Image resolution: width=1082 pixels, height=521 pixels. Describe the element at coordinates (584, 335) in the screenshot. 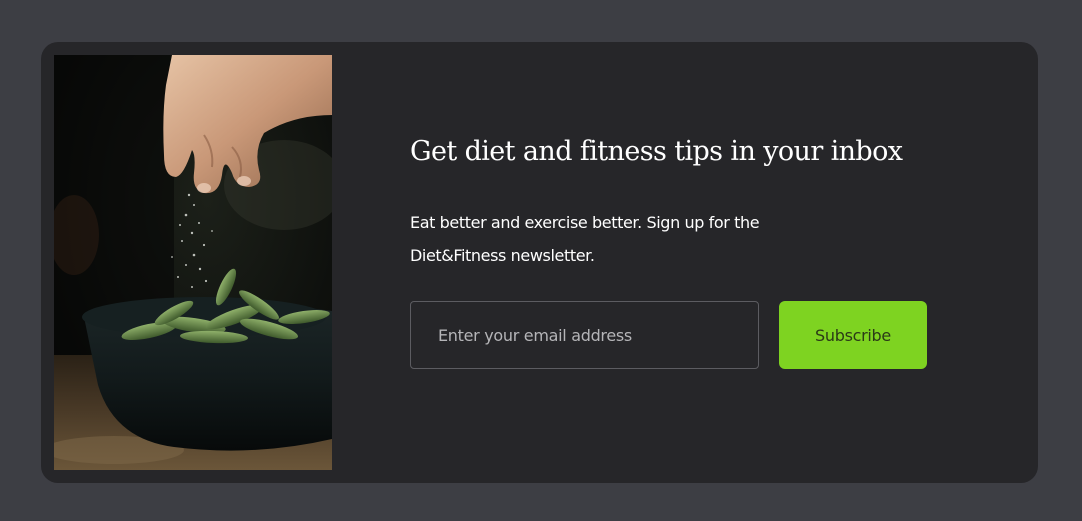

I see `email-input` at that location.